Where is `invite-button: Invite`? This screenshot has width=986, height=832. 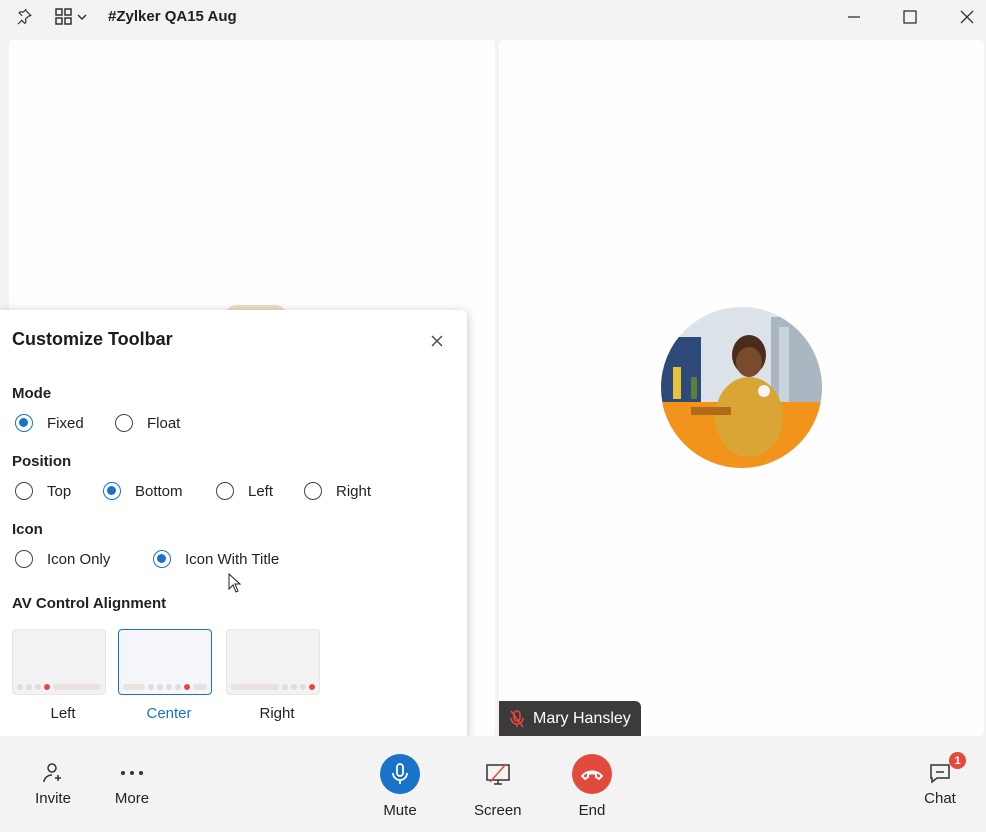 invite-button: Invite is located at coordinates (53, 782).